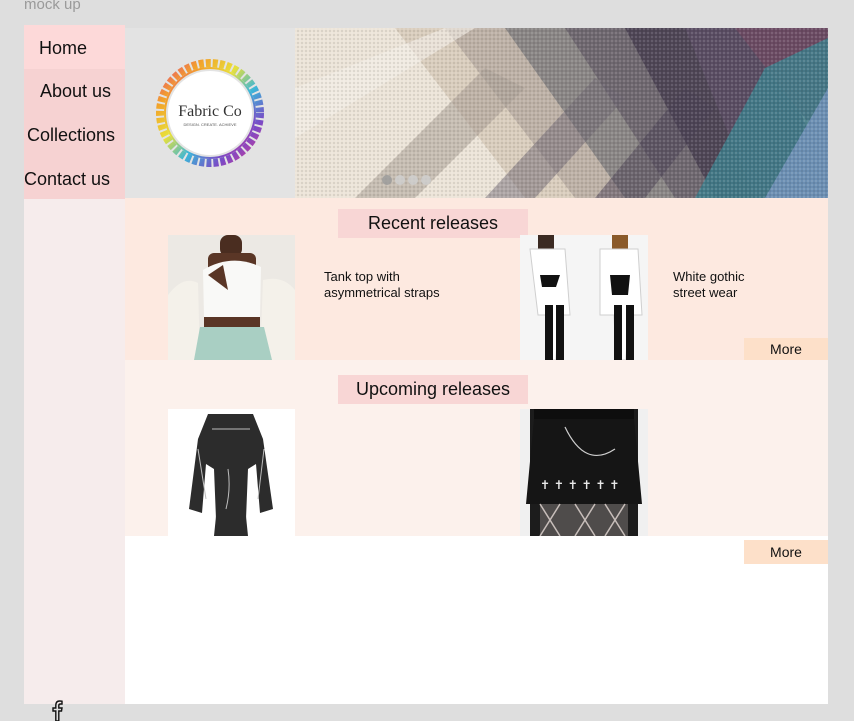  I want to click on nav-item-about: About us, so click(74, 91).